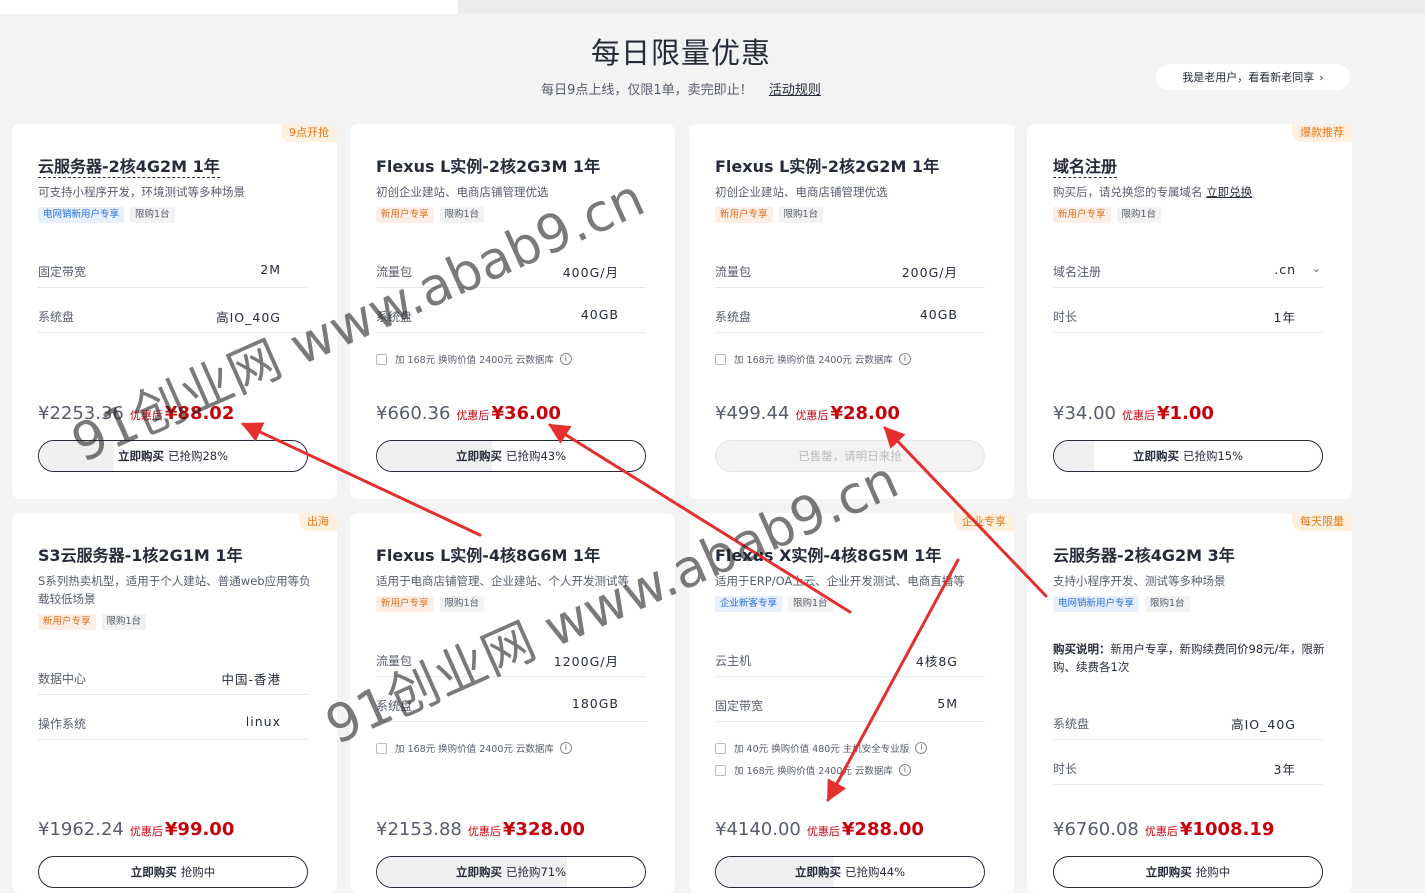 Image resolution: width=1425 pixels, height=893 pixels. I want to click on spec-key: 操作系统, so click(62, 724).